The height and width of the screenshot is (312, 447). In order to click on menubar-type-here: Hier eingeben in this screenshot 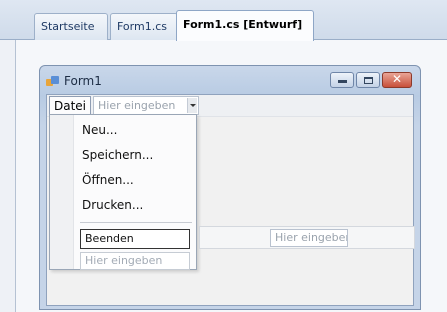, I will do `click(146, 105)`.